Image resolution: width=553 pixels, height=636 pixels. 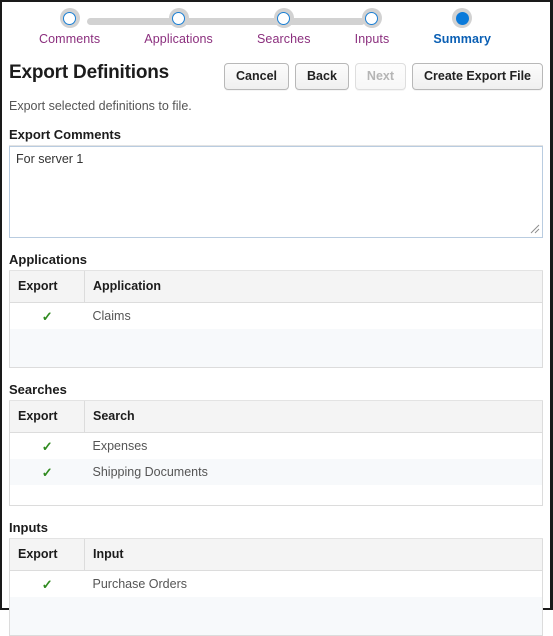 What do you see at coordinates (322, 76) in the screenshot?
I see `back-button: Back` at bounding box center [322, 76].